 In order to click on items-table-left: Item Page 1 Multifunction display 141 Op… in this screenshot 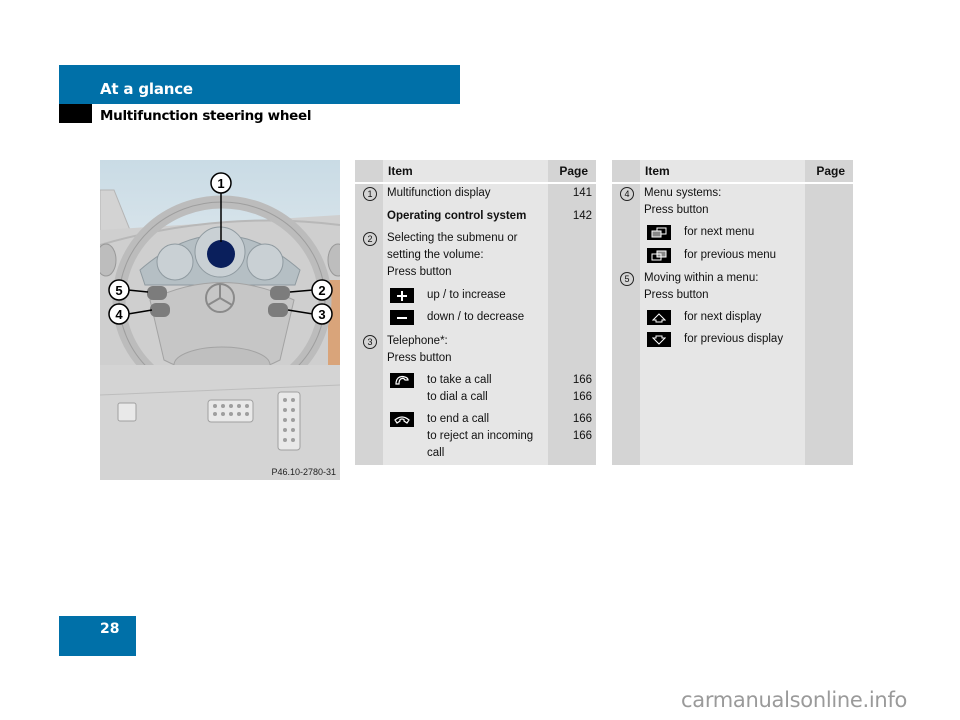, I will do `click(475, 312)`.